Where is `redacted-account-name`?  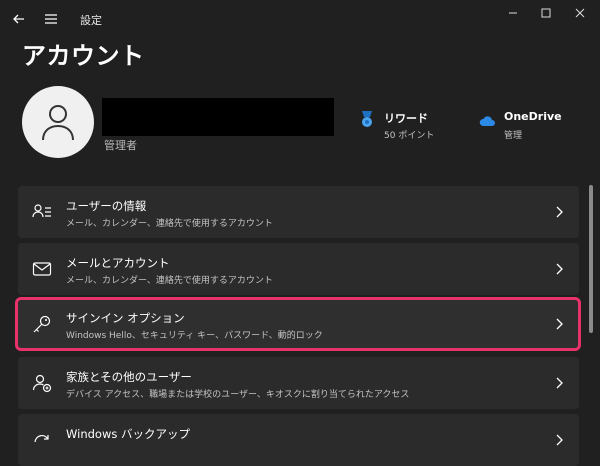
redacted-account-name is located at coordinates (218, 117).